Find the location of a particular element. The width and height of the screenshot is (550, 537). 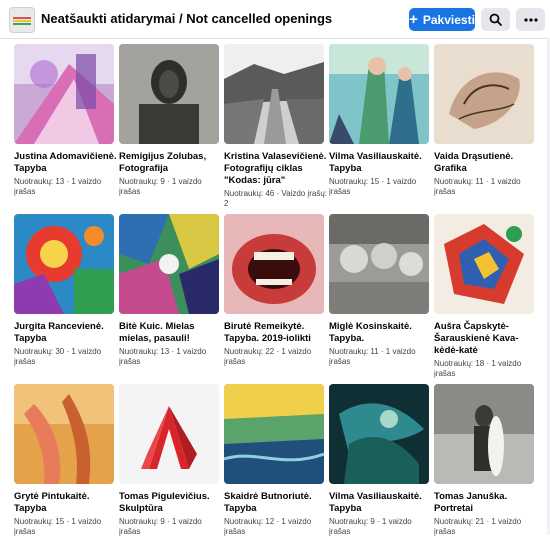

album-title: Birutė Remeikytė. Tapyba. 2019-iolikti is located at coordinates (276, 333).